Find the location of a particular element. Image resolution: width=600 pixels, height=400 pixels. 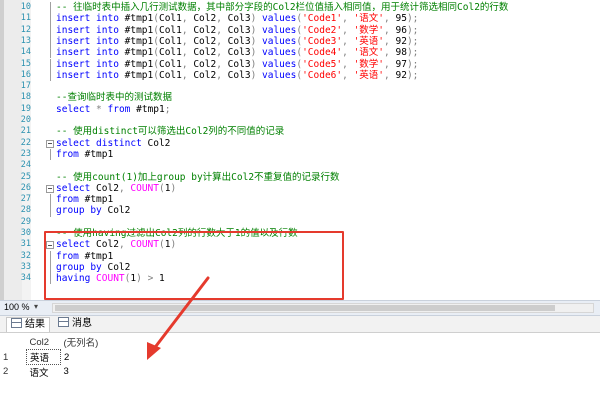

results-table: Col2 (无列名) 1 英语 2 2 语文 3 is located at coordinates (51, 357).